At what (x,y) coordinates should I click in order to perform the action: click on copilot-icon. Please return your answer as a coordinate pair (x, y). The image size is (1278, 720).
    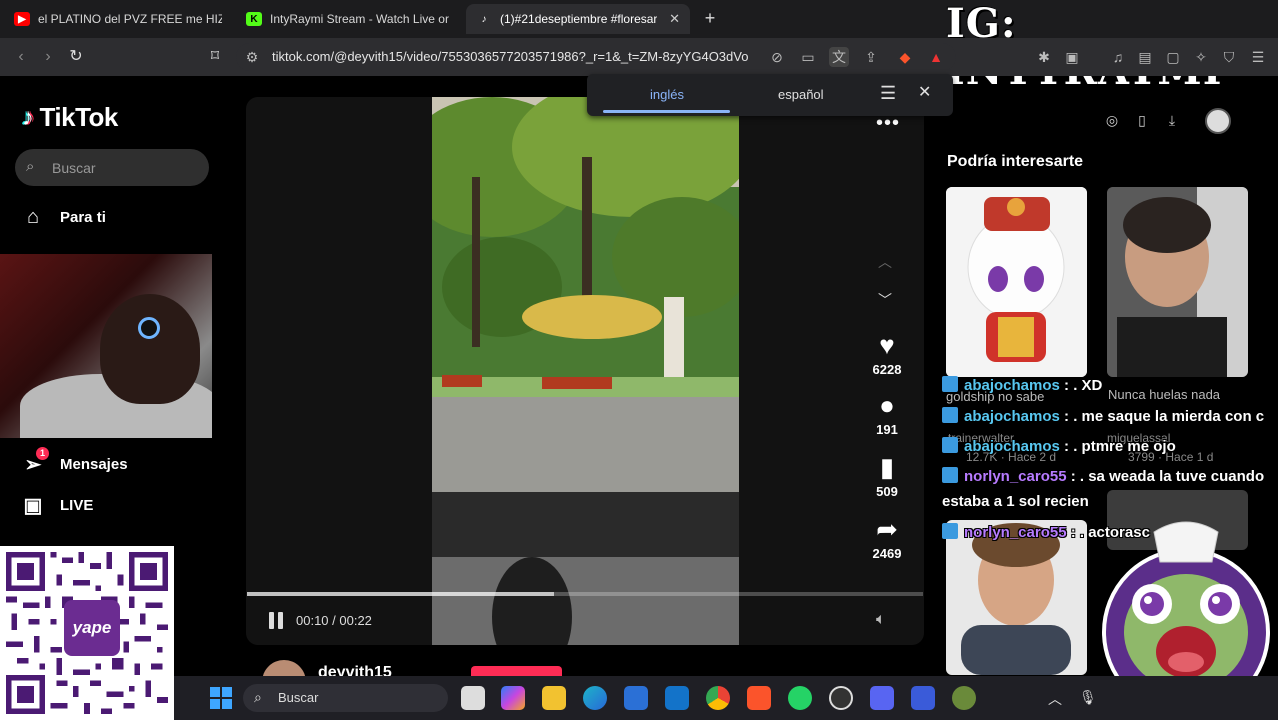
    Looking at the image, I should click on (513, 698).